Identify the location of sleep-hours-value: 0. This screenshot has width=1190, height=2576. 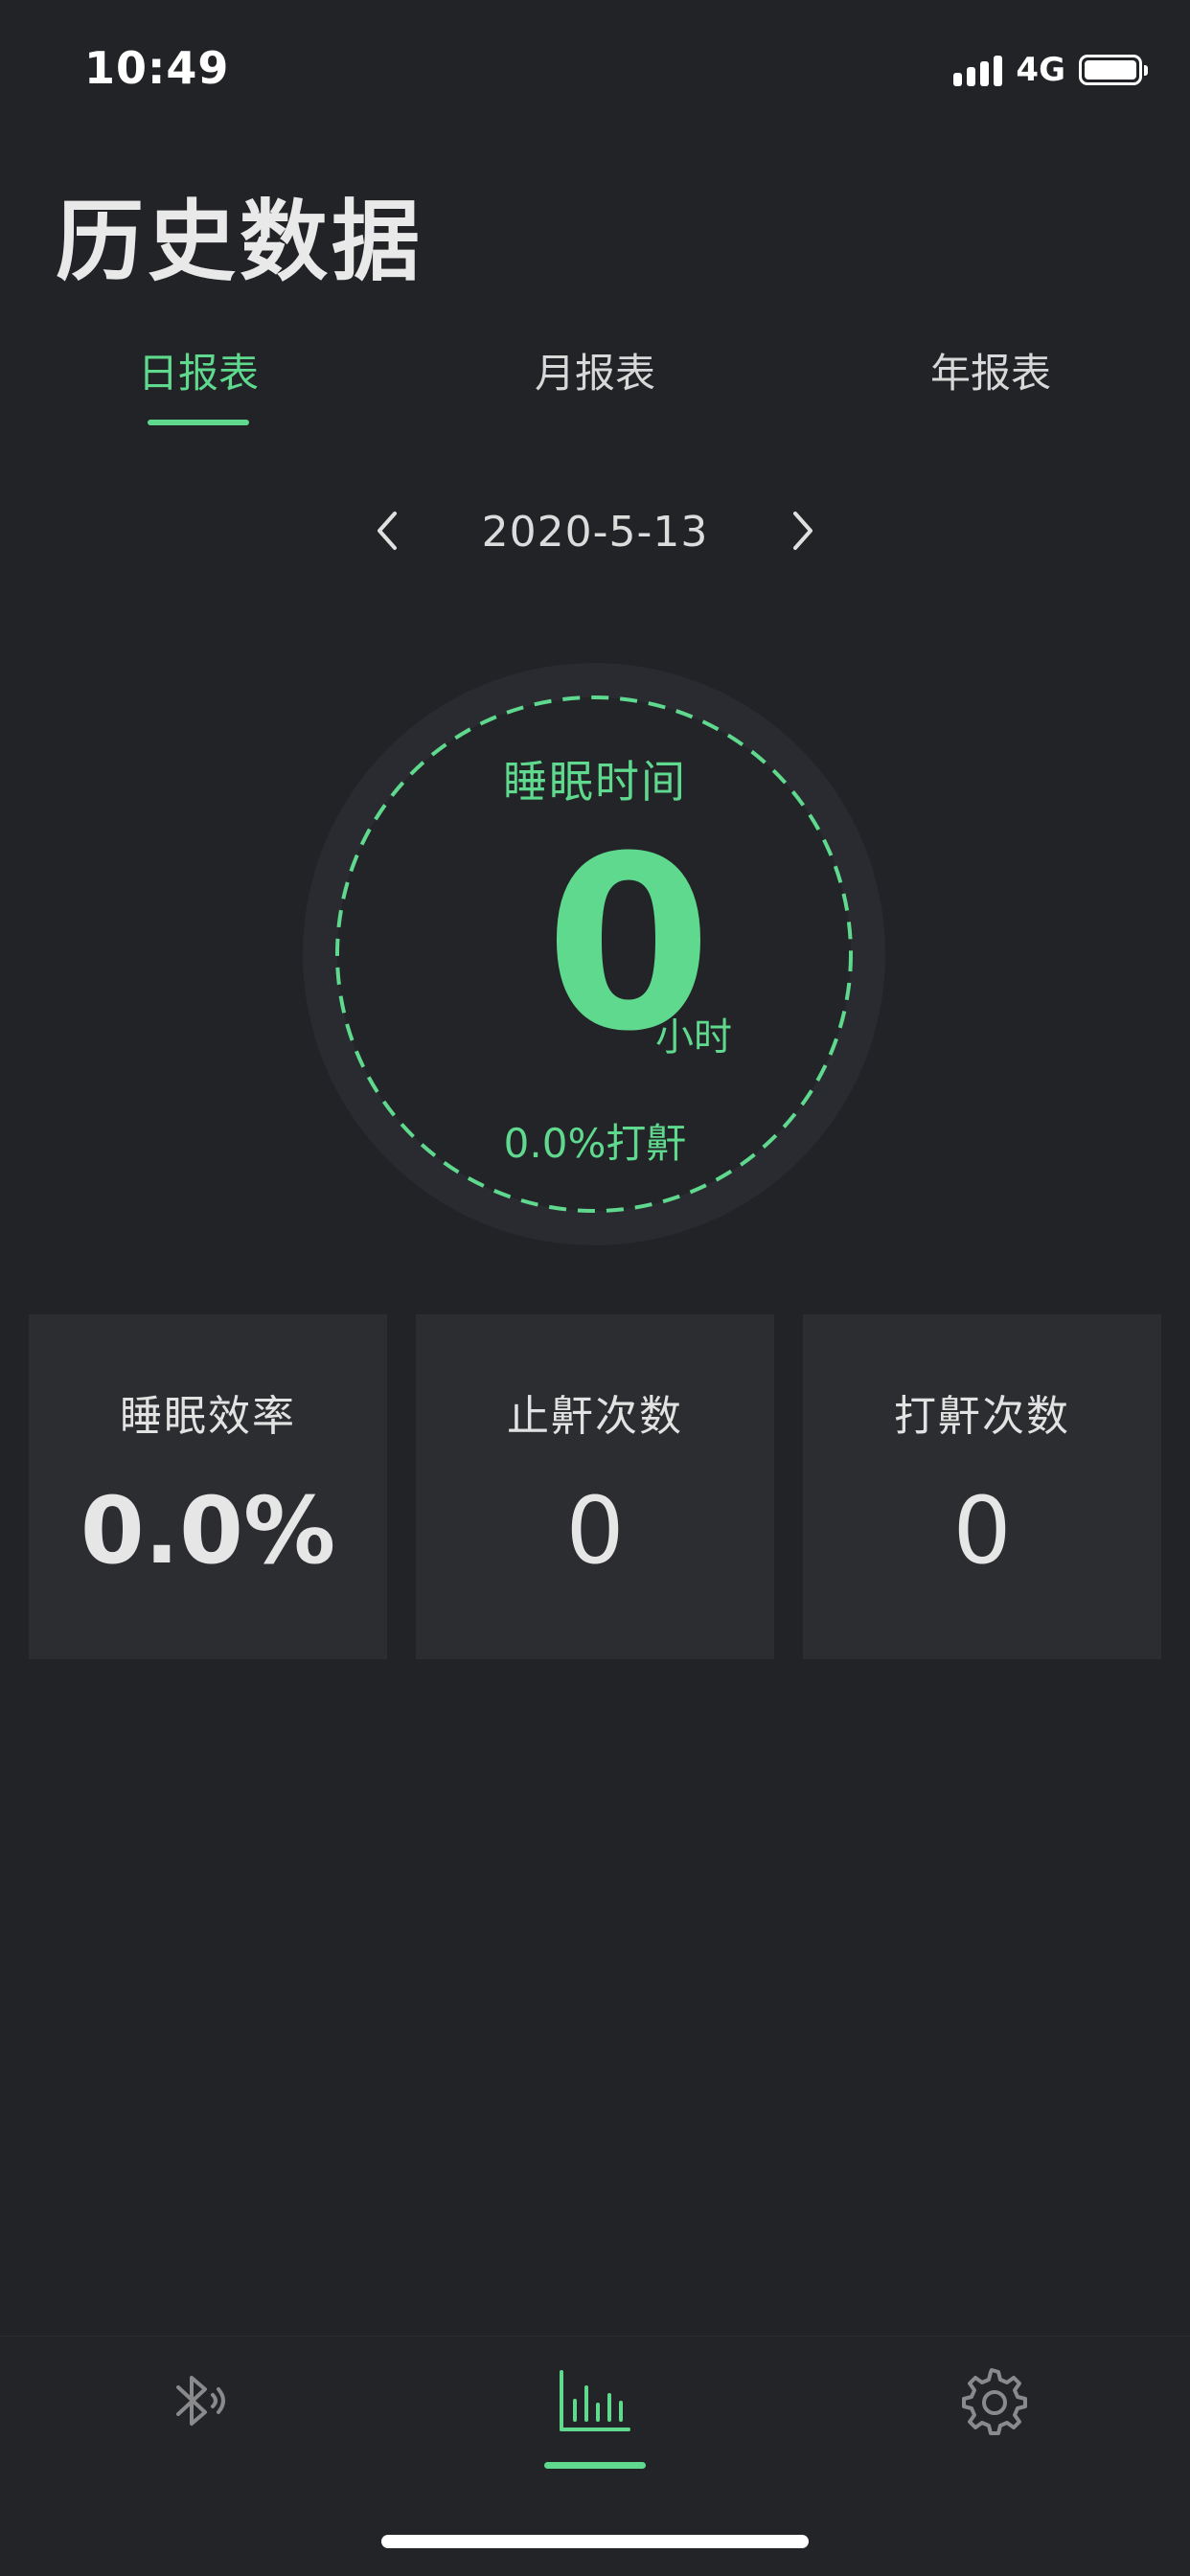
(629, 944).